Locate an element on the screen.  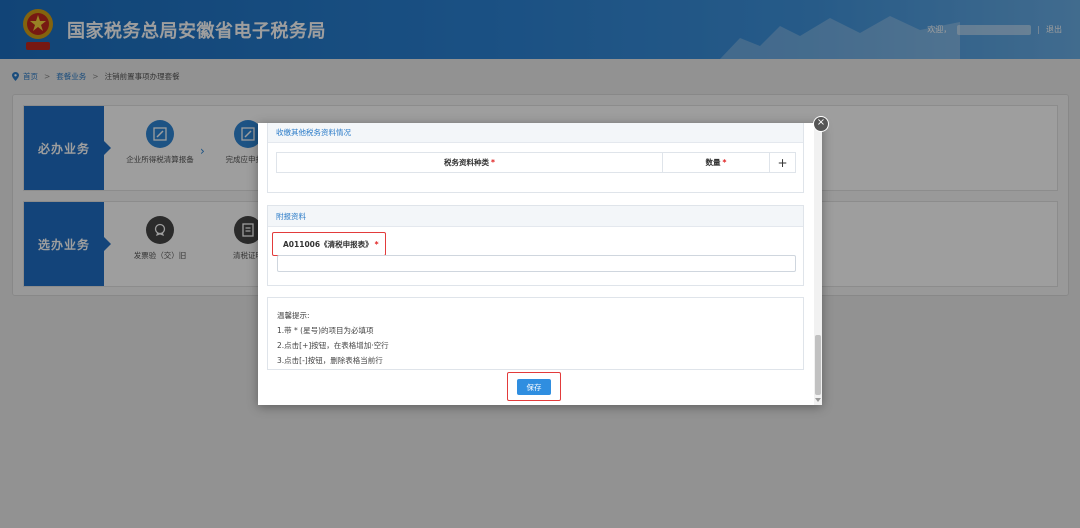
materials-table-header: 税务资料种类 * 数量 * + is located at coordinates (536, 162).